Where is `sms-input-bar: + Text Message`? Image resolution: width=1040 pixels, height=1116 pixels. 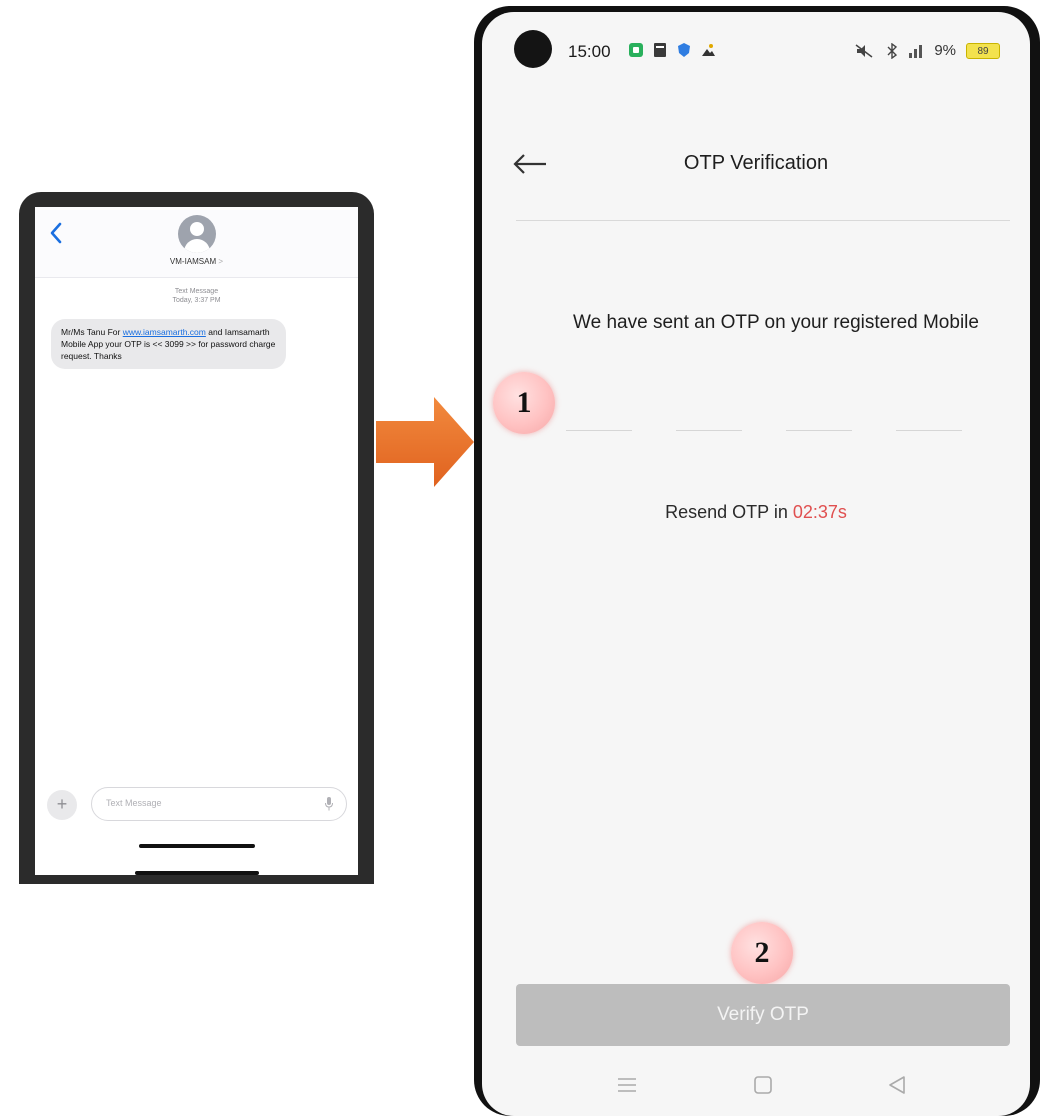
sms-input-bar: + Text Message is located at coordinates (197, 805).